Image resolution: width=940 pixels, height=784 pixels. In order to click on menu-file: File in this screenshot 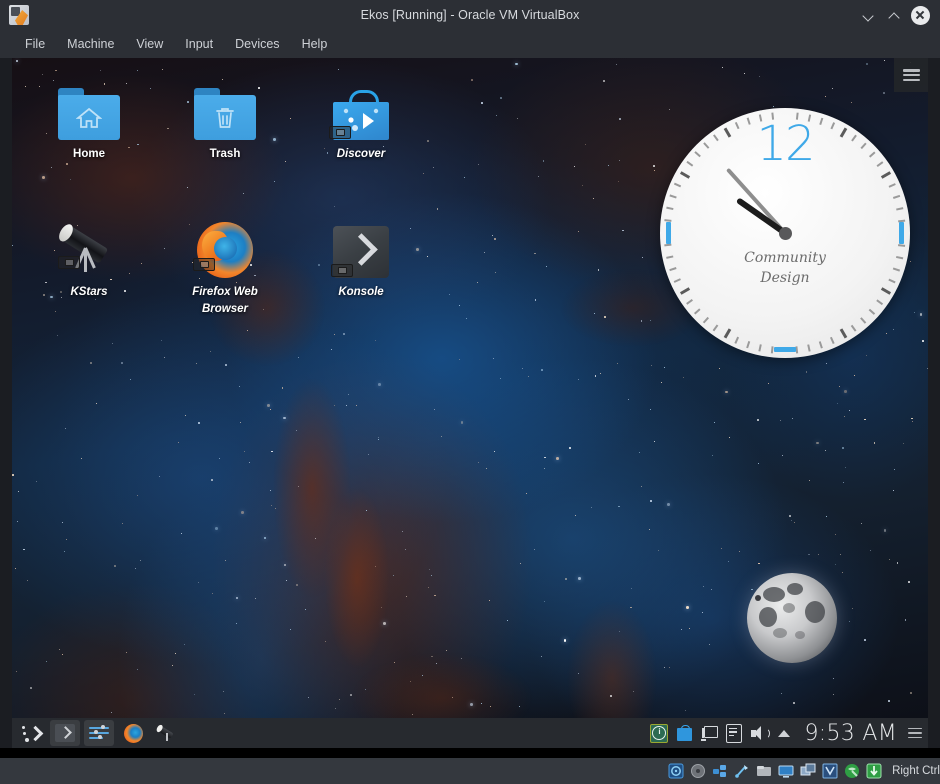, I will do `click(35, 44)`.